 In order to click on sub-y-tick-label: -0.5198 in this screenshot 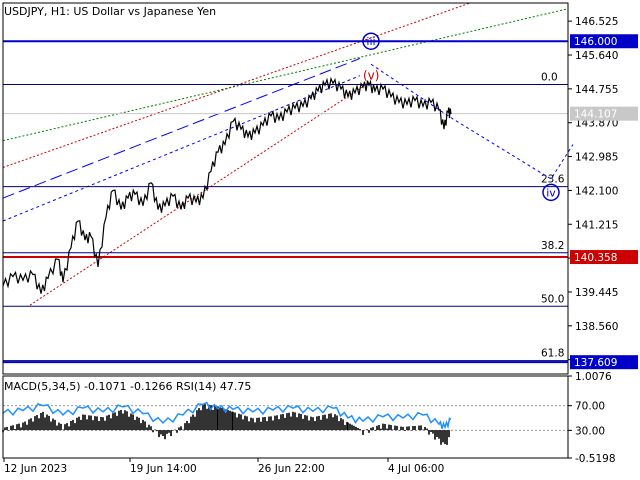, I will do `click(595, 459)`.